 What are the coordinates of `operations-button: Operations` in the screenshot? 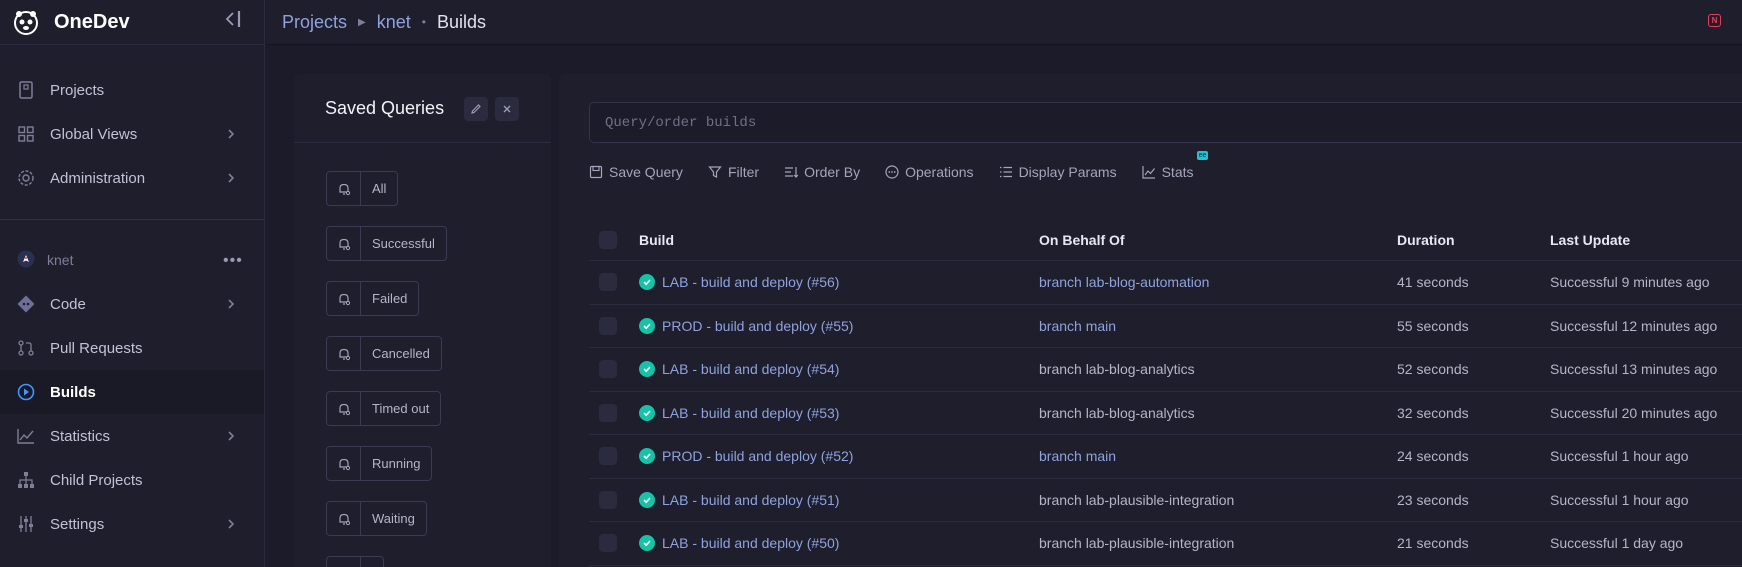 It's located at (929, 172).